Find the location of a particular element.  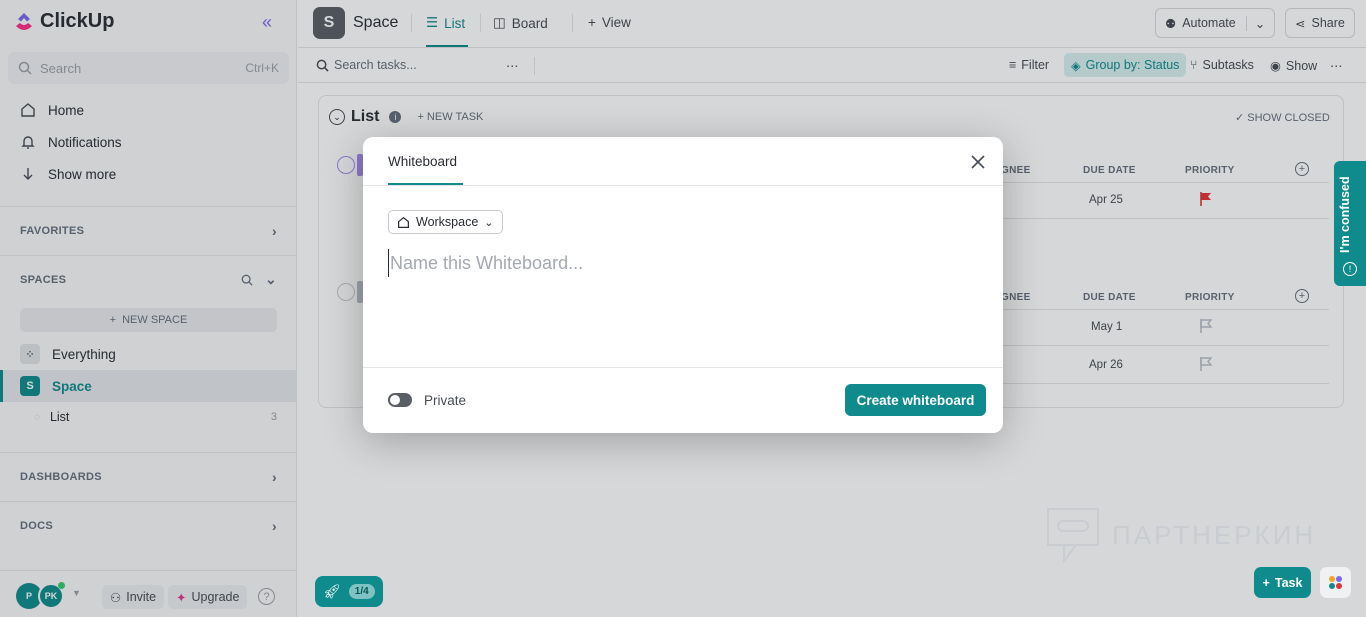

watermark-logo-icon is located at coordinates (1073, 535).